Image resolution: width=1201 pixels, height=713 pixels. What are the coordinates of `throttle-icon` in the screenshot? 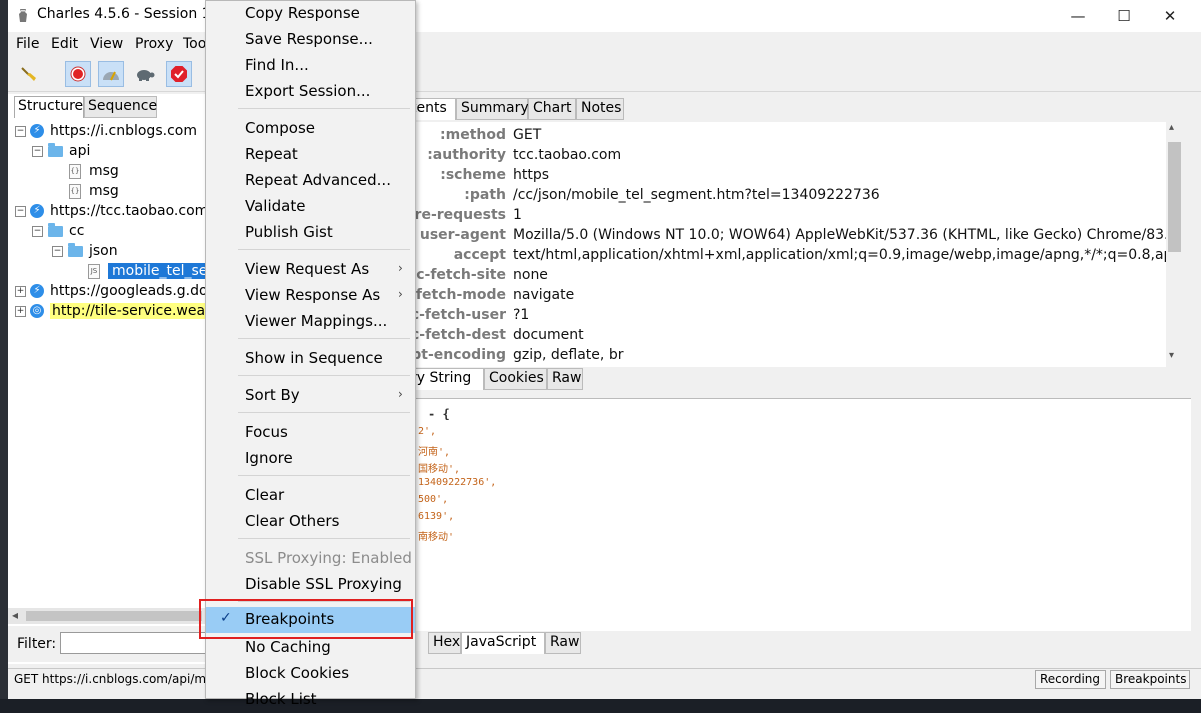 It's located at (111, 74).